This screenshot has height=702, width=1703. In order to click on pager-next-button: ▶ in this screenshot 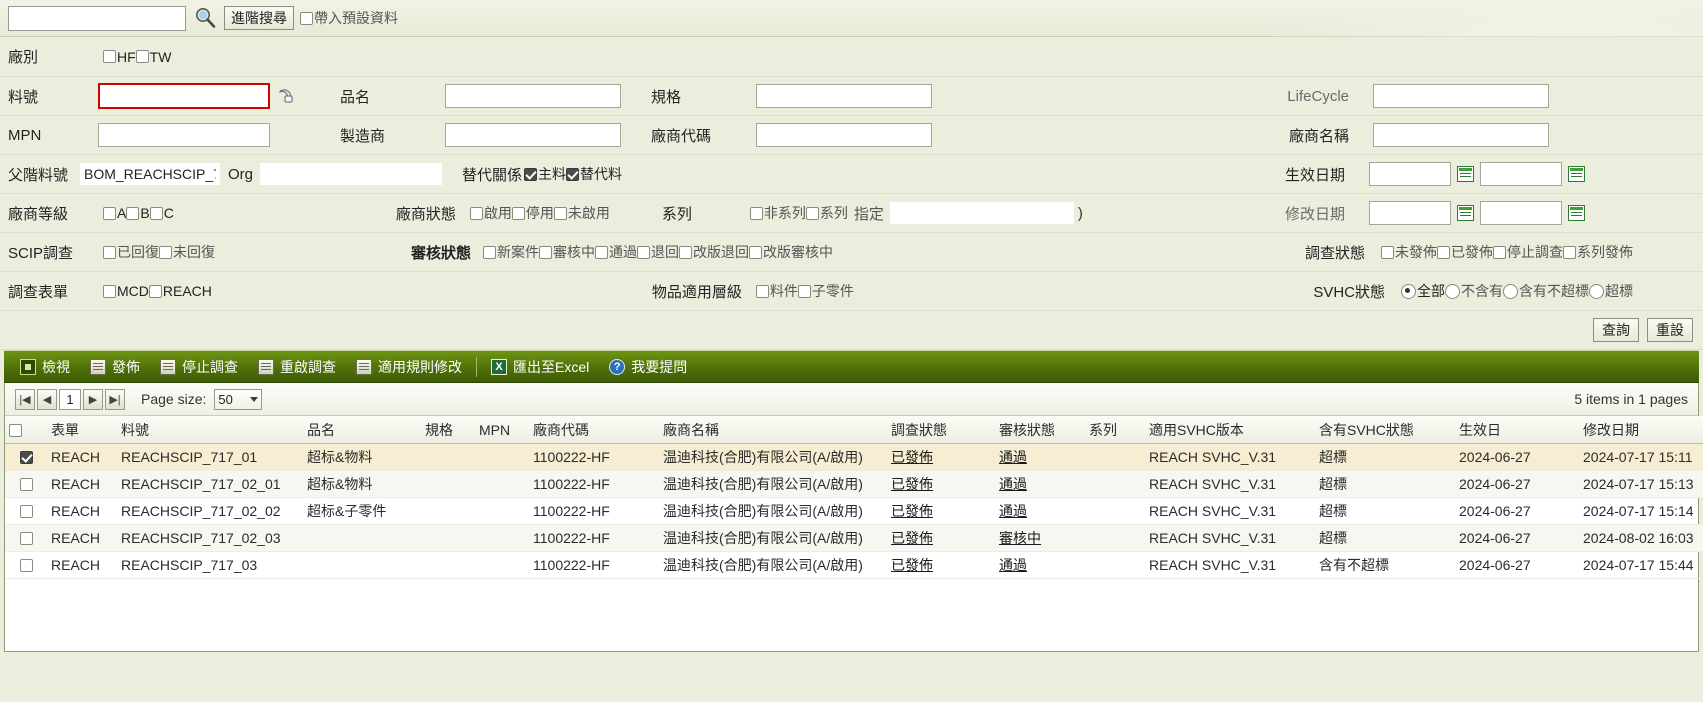, I will do `click(93, 399)`.